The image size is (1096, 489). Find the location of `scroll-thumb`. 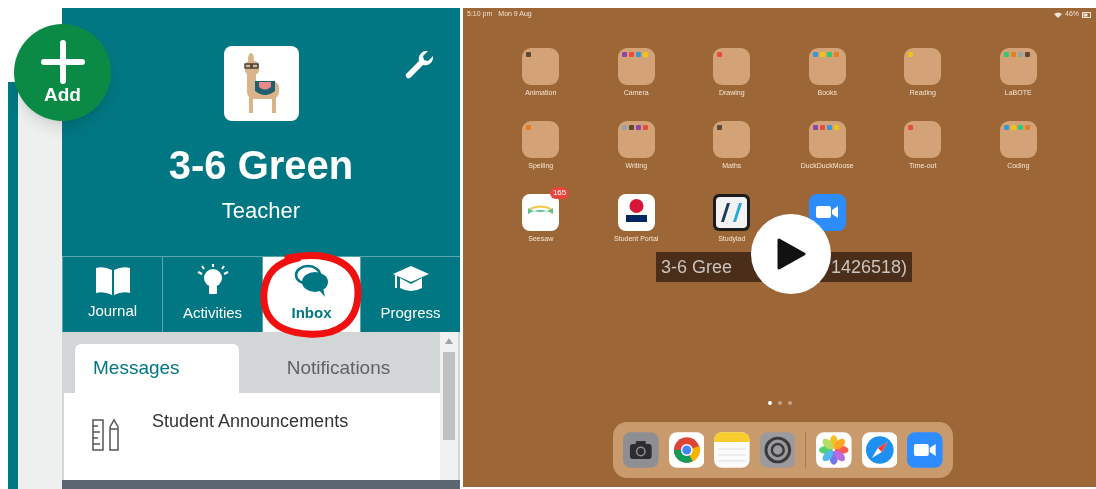

scroll-thumb is located at coordinates (449, 396).